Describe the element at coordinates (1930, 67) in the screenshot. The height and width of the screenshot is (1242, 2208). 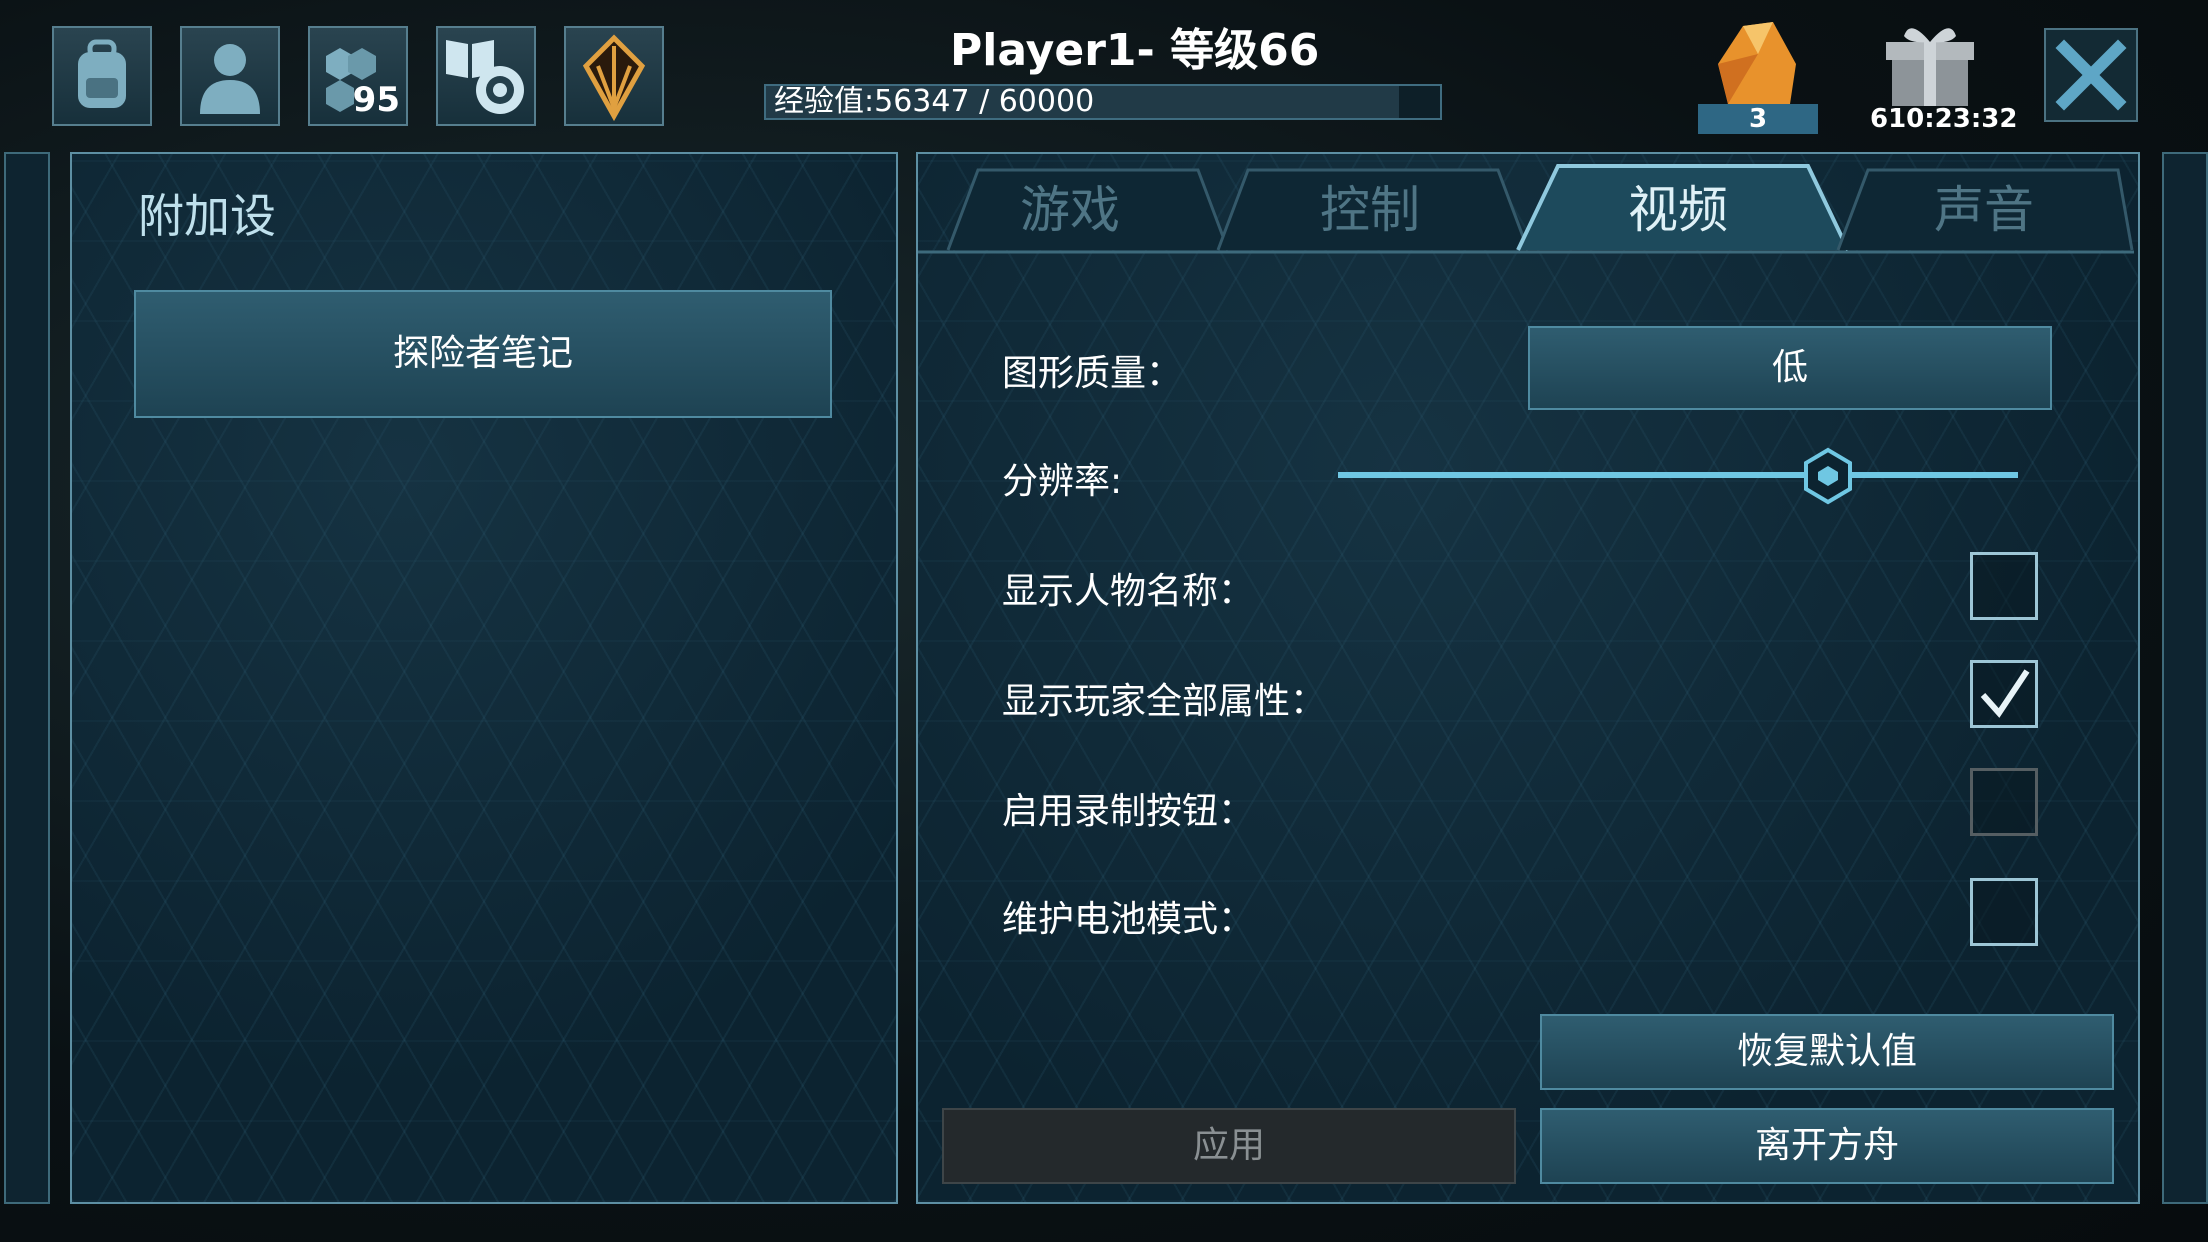
I see `gift-icon` at that location.